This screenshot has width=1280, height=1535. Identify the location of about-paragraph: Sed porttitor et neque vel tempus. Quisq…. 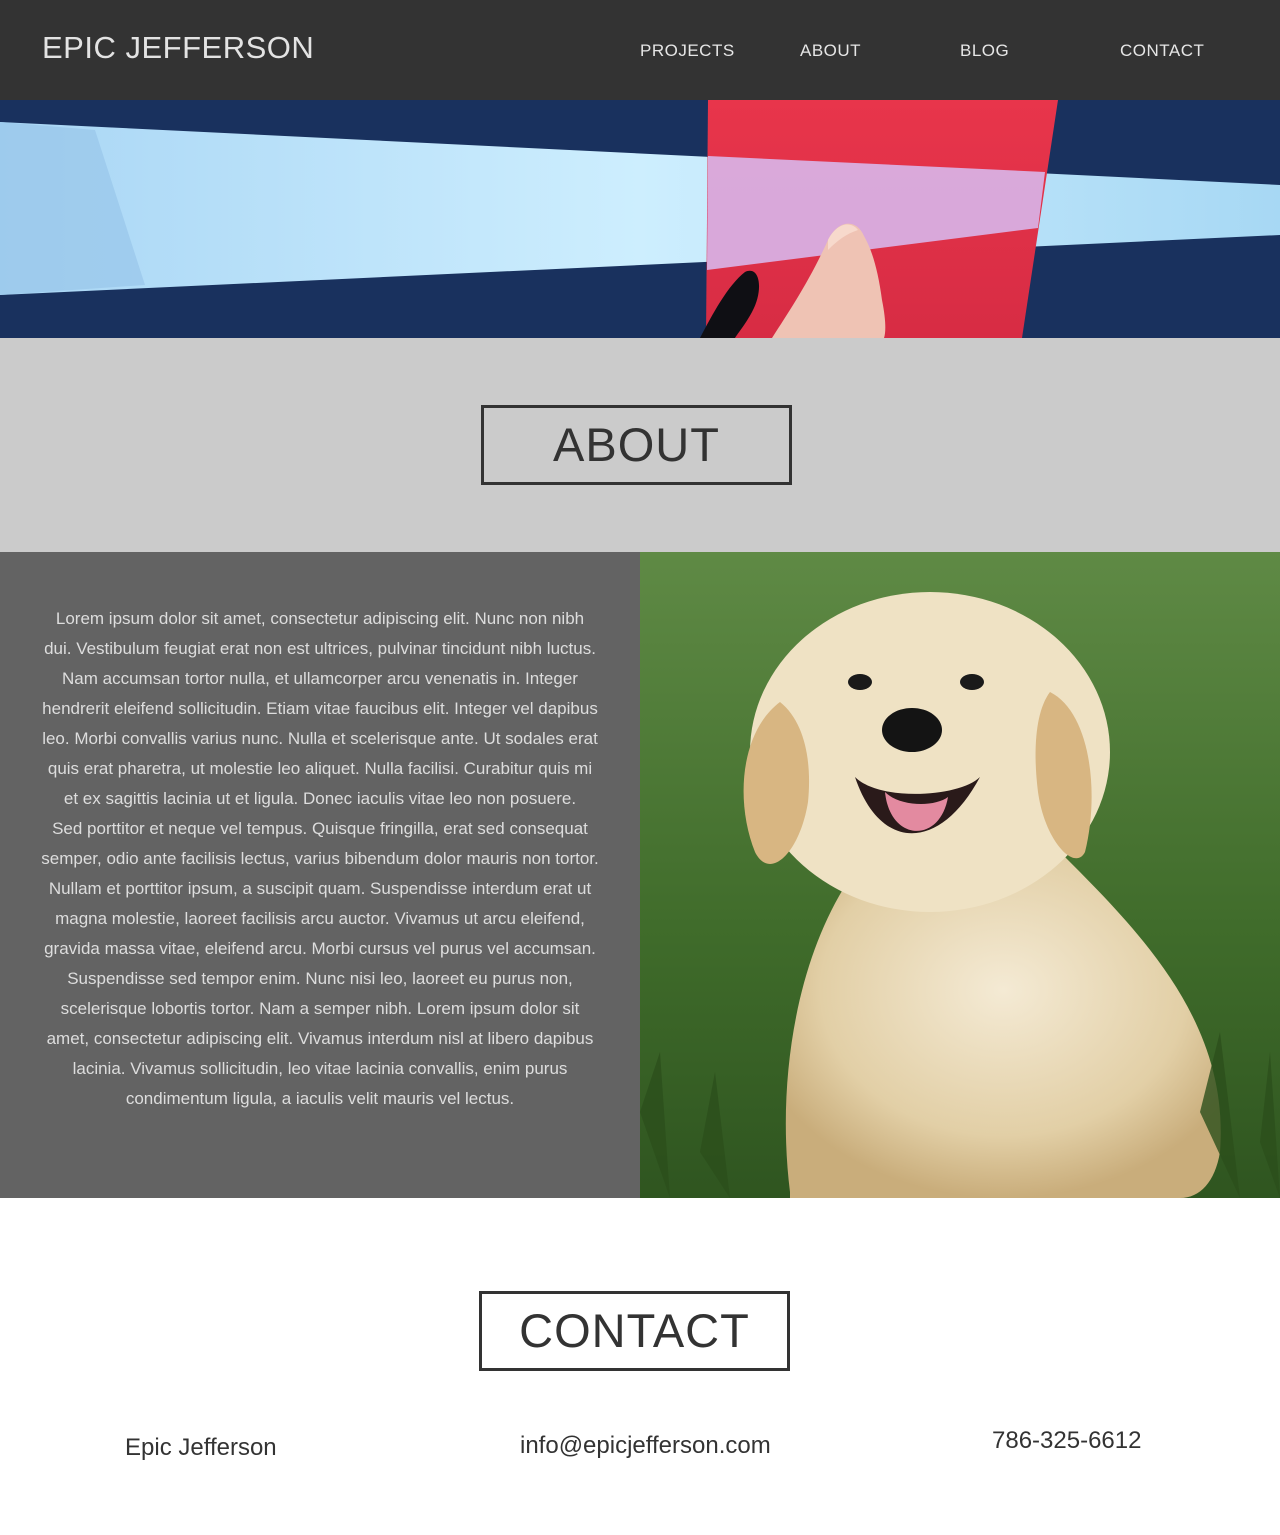
(320, 963).